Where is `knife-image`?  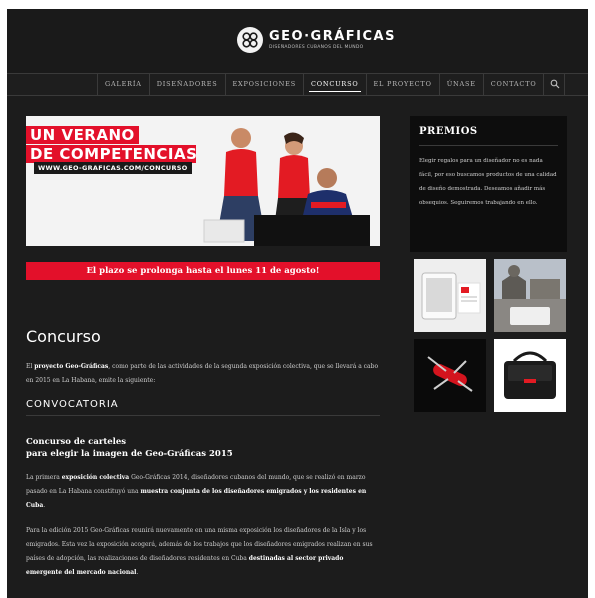
knife-image is located at coordinates (450, 374).